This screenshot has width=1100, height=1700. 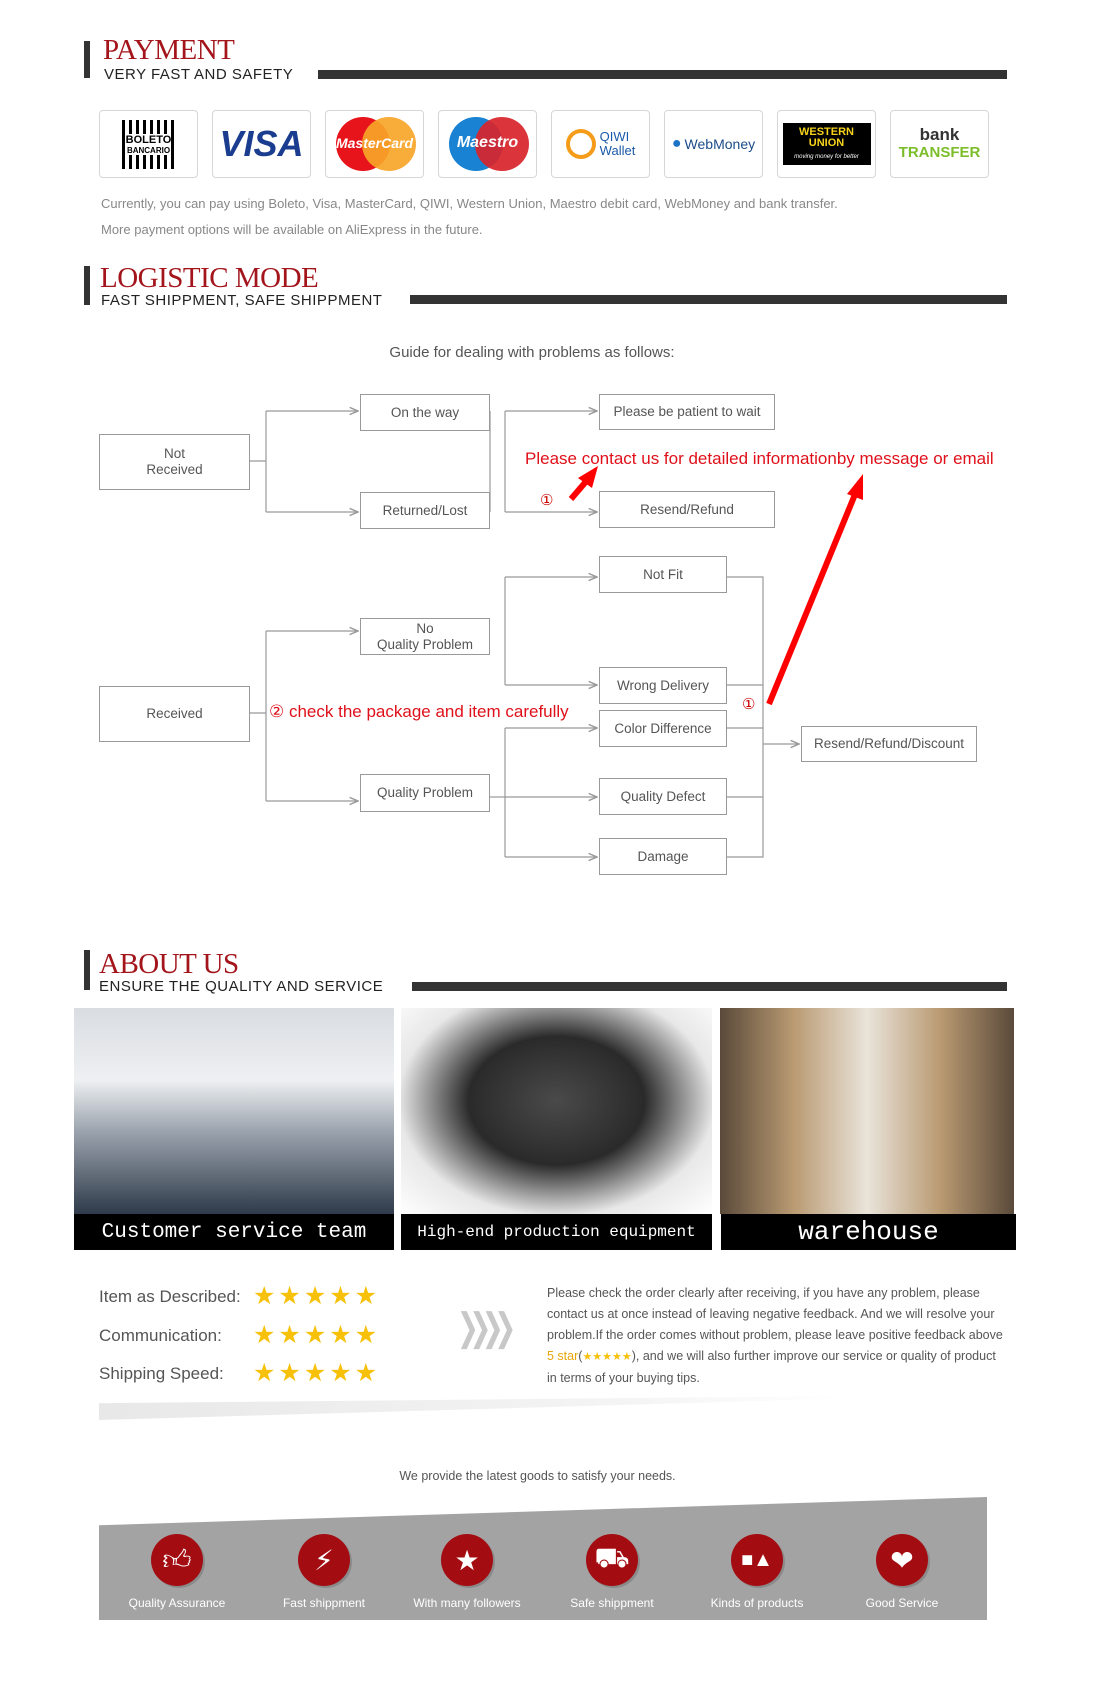 I want to click on thumbs-up-icon: 👍︎, so click(x=177, y=1560).